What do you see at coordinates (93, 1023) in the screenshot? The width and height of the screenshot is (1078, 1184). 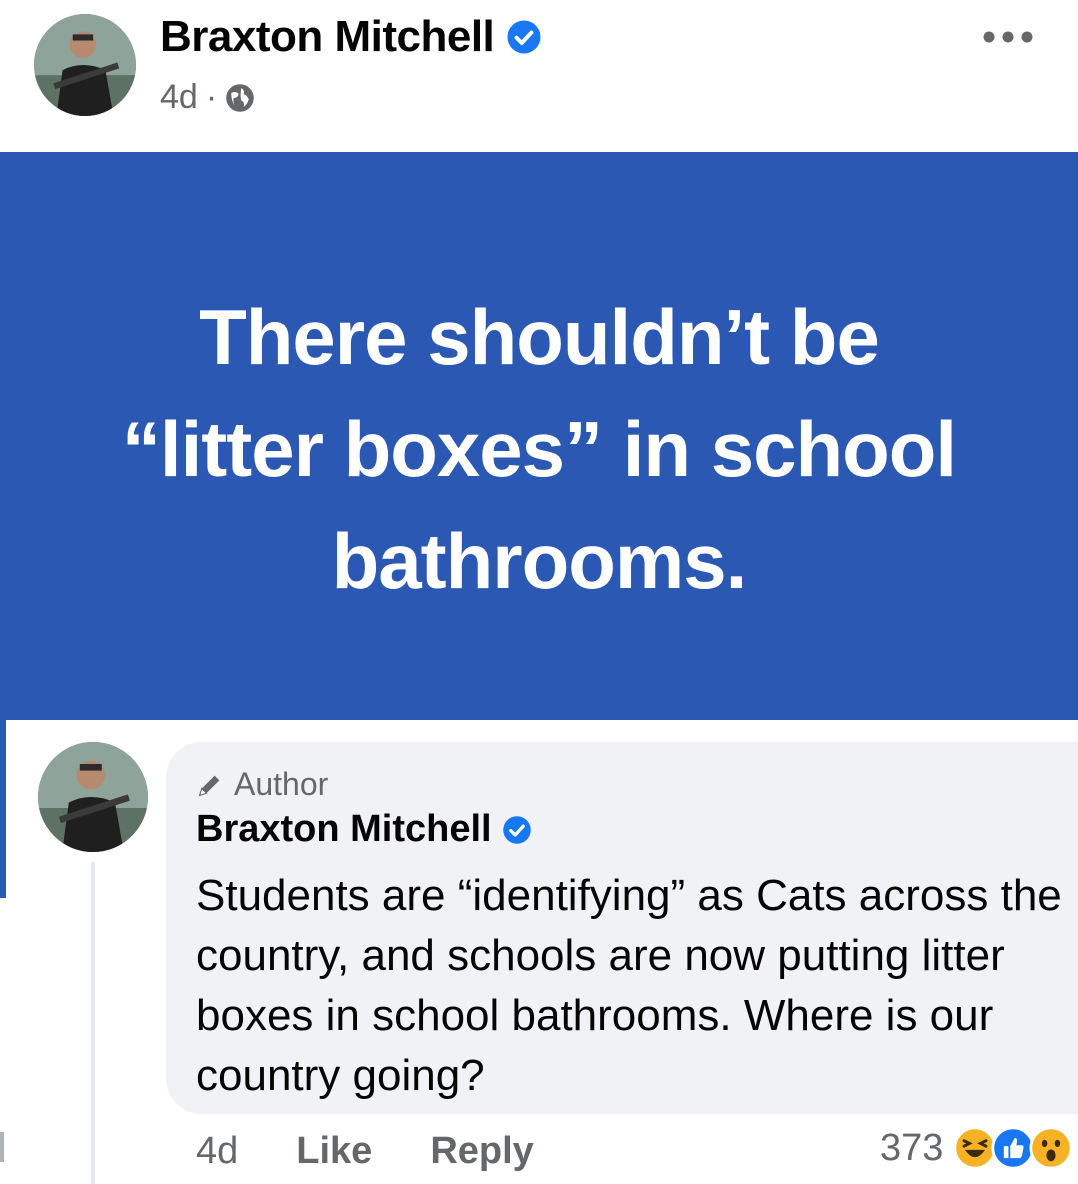 I see `comment-thread-line` at bounding box center [93, 1023].